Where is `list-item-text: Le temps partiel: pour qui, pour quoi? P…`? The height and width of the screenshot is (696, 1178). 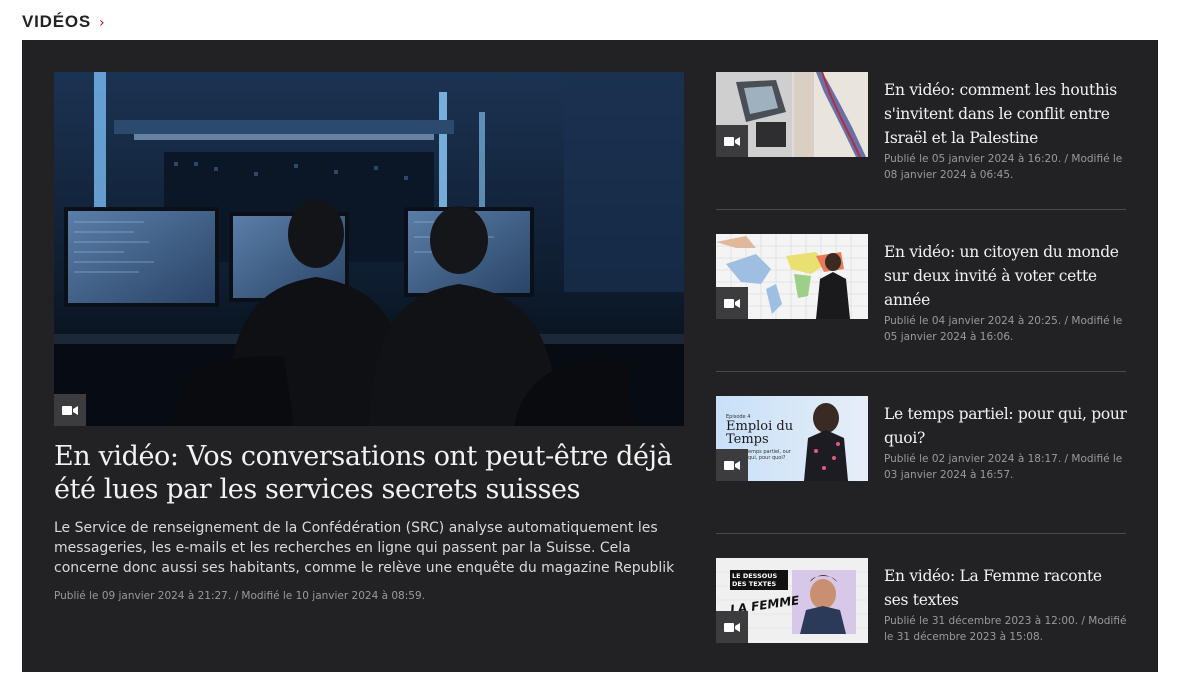 list-item-text: Le temps partiel: pour qui, pour quoi? P… is located at coordinates (1006, 442).